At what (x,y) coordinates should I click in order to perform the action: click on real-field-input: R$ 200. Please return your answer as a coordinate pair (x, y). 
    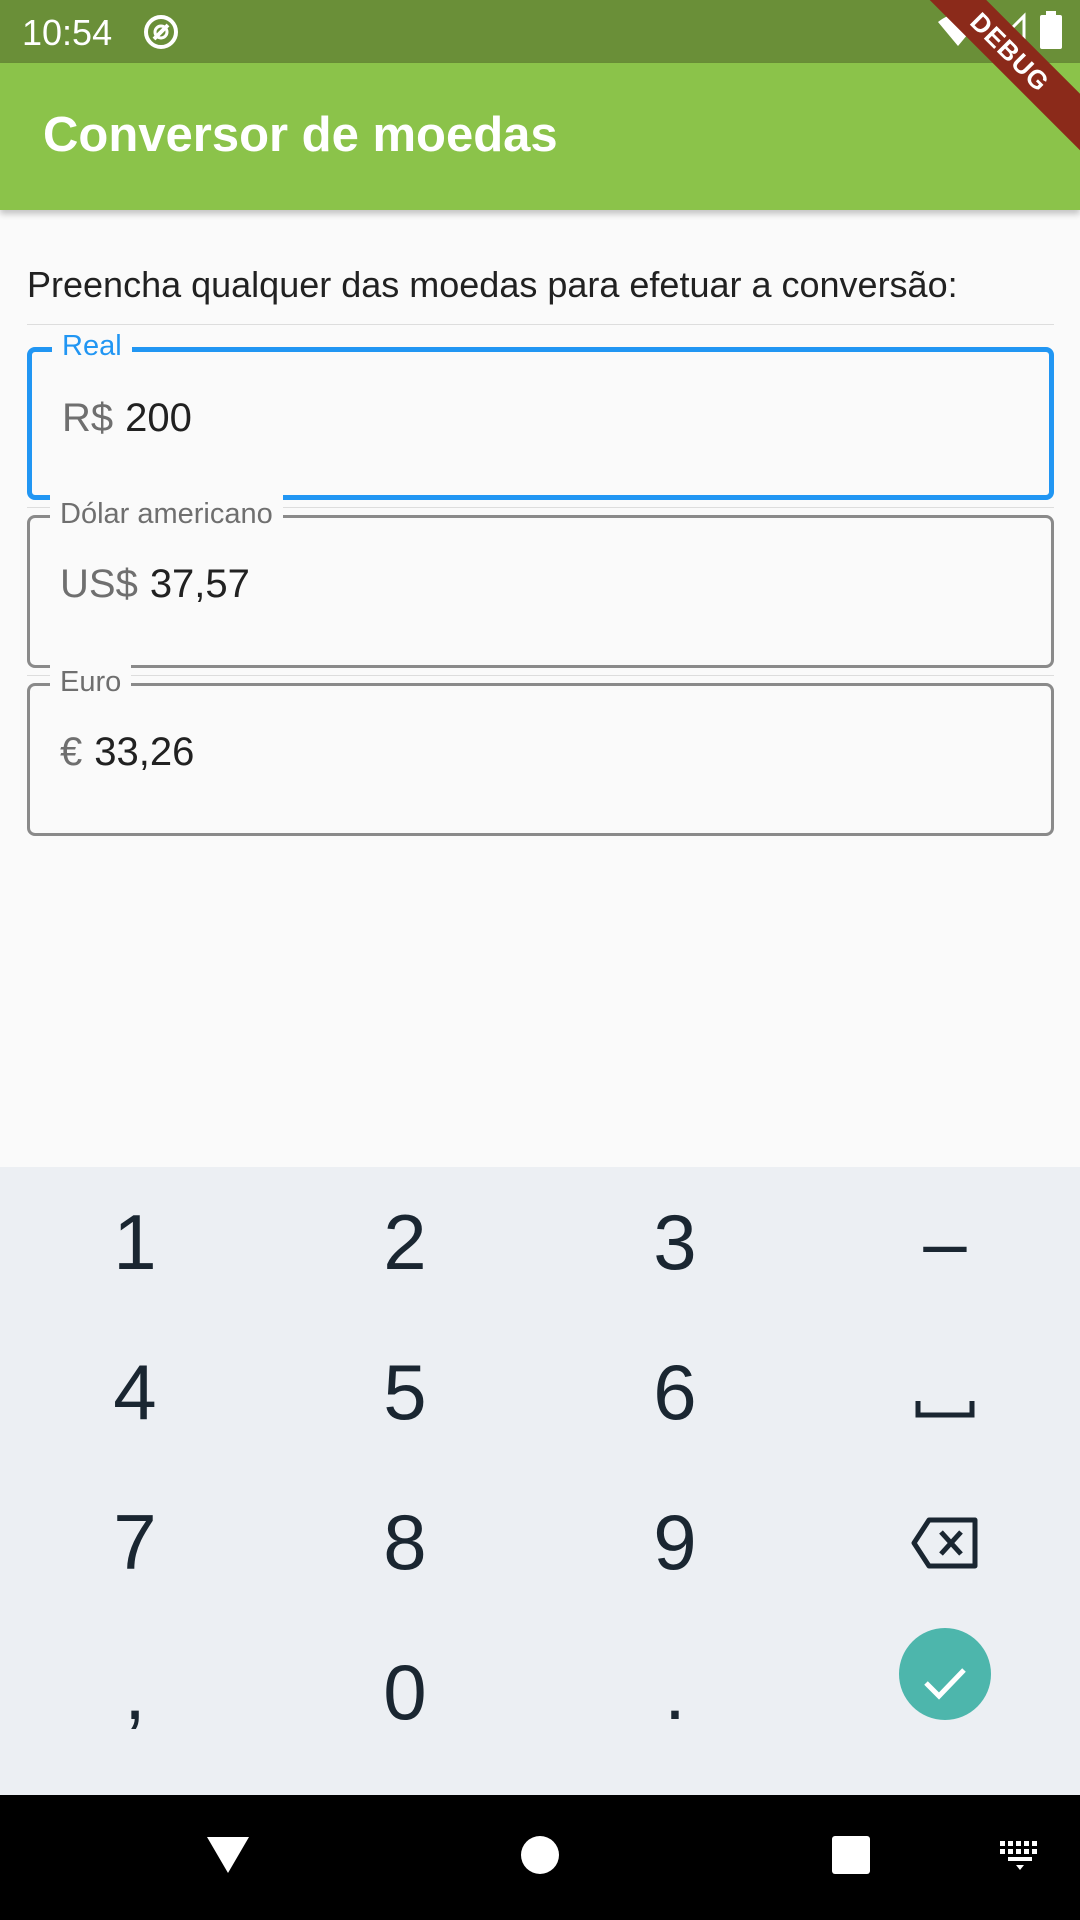
    Looking at the image, I should click on (127, 418).